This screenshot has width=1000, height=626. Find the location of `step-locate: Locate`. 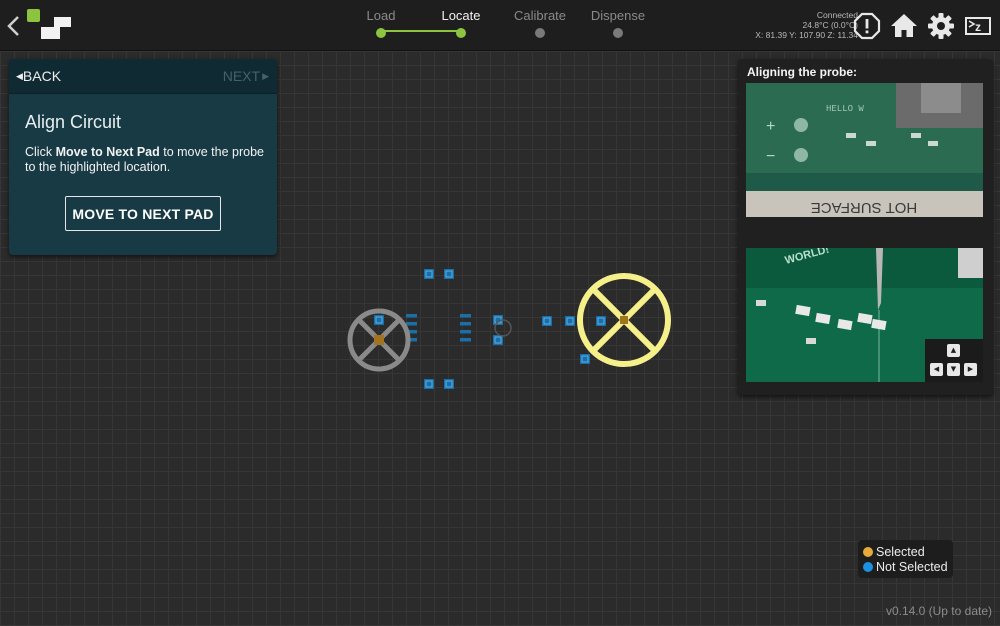

step-locate: Locate is located at coordinates (461, 23).